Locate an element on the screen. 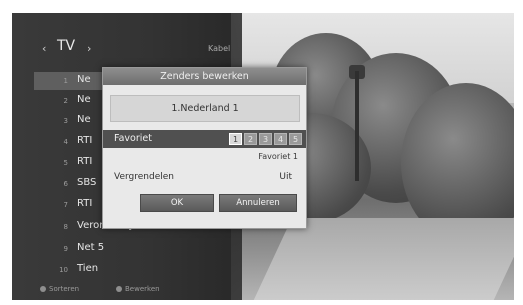 This screenshot has height=305, width=523. lamp-post-pole is located at coordinates (357, 126).